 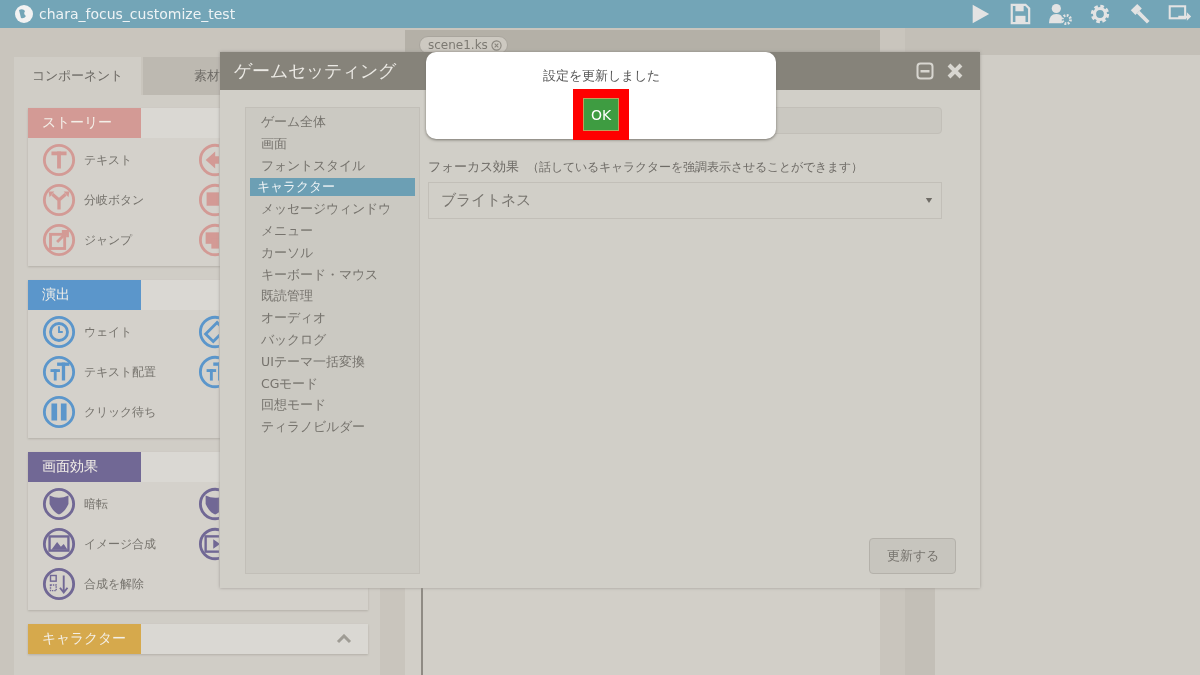 What do you see at coordinates (332, 252) in the screenshot?
I see `menu-item: カーソル` at bounding box center [332, 252].